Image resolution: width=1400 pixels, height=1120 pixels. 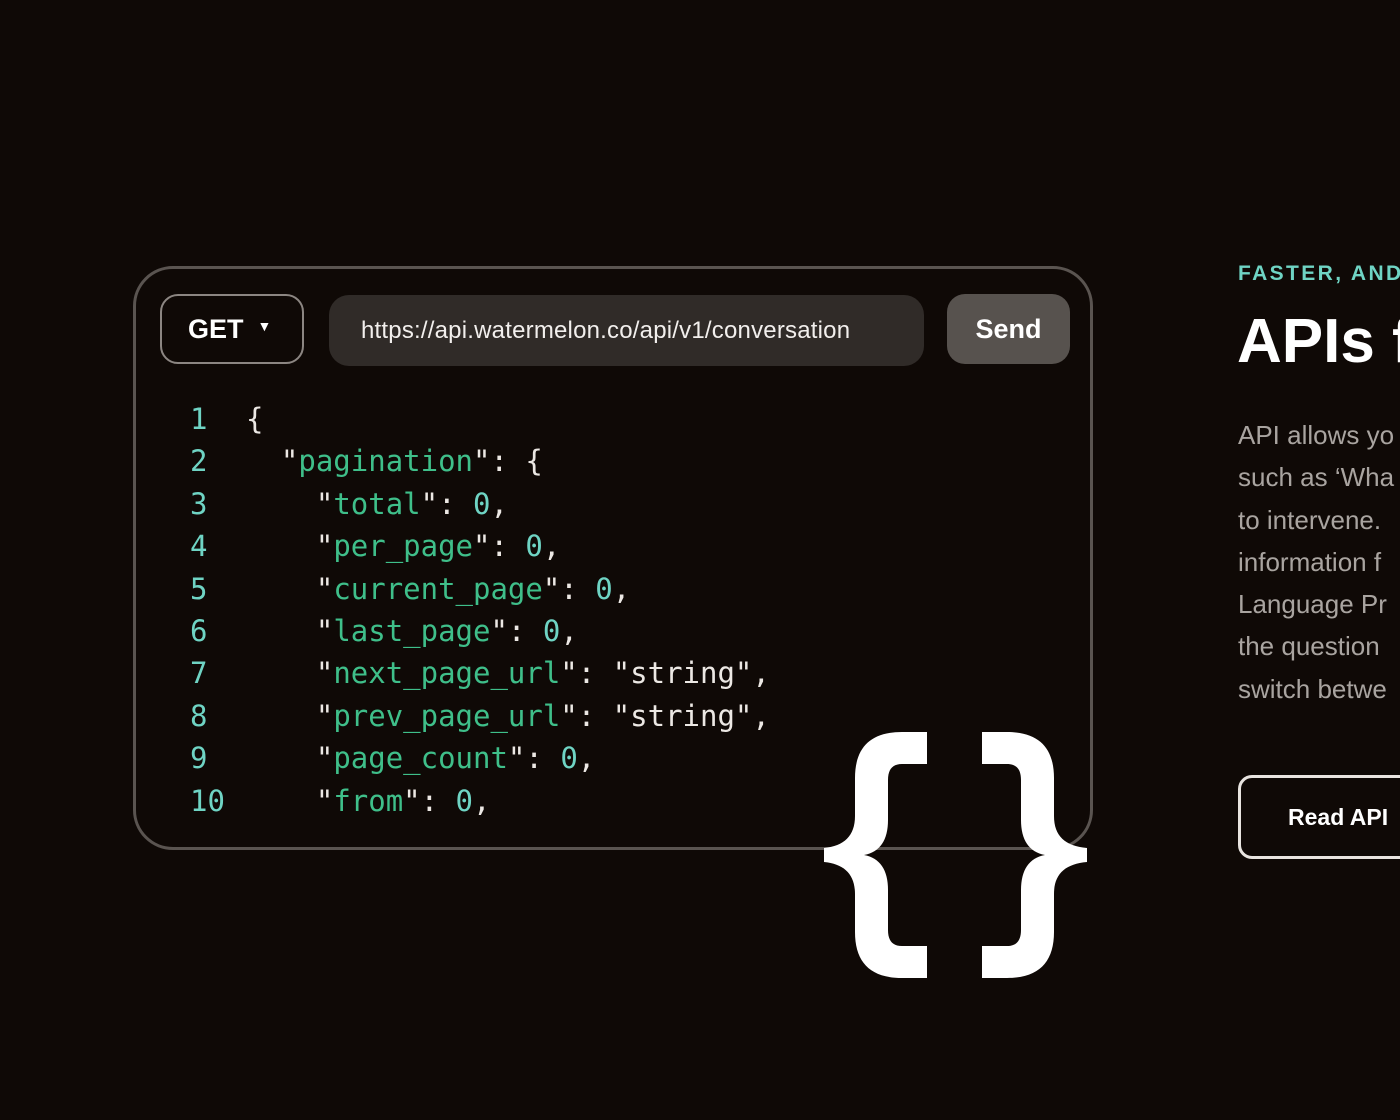 I want to click on code-text: "prev_page_url": "string",, so click(x=508, y=716).